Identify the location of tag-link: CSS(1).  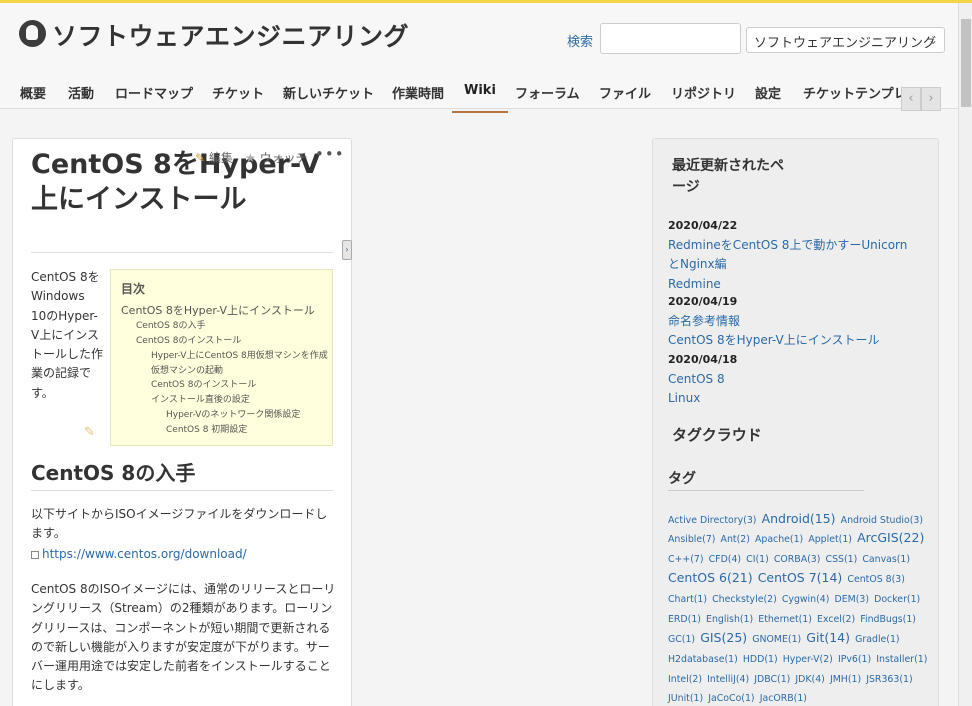
(842, 559).